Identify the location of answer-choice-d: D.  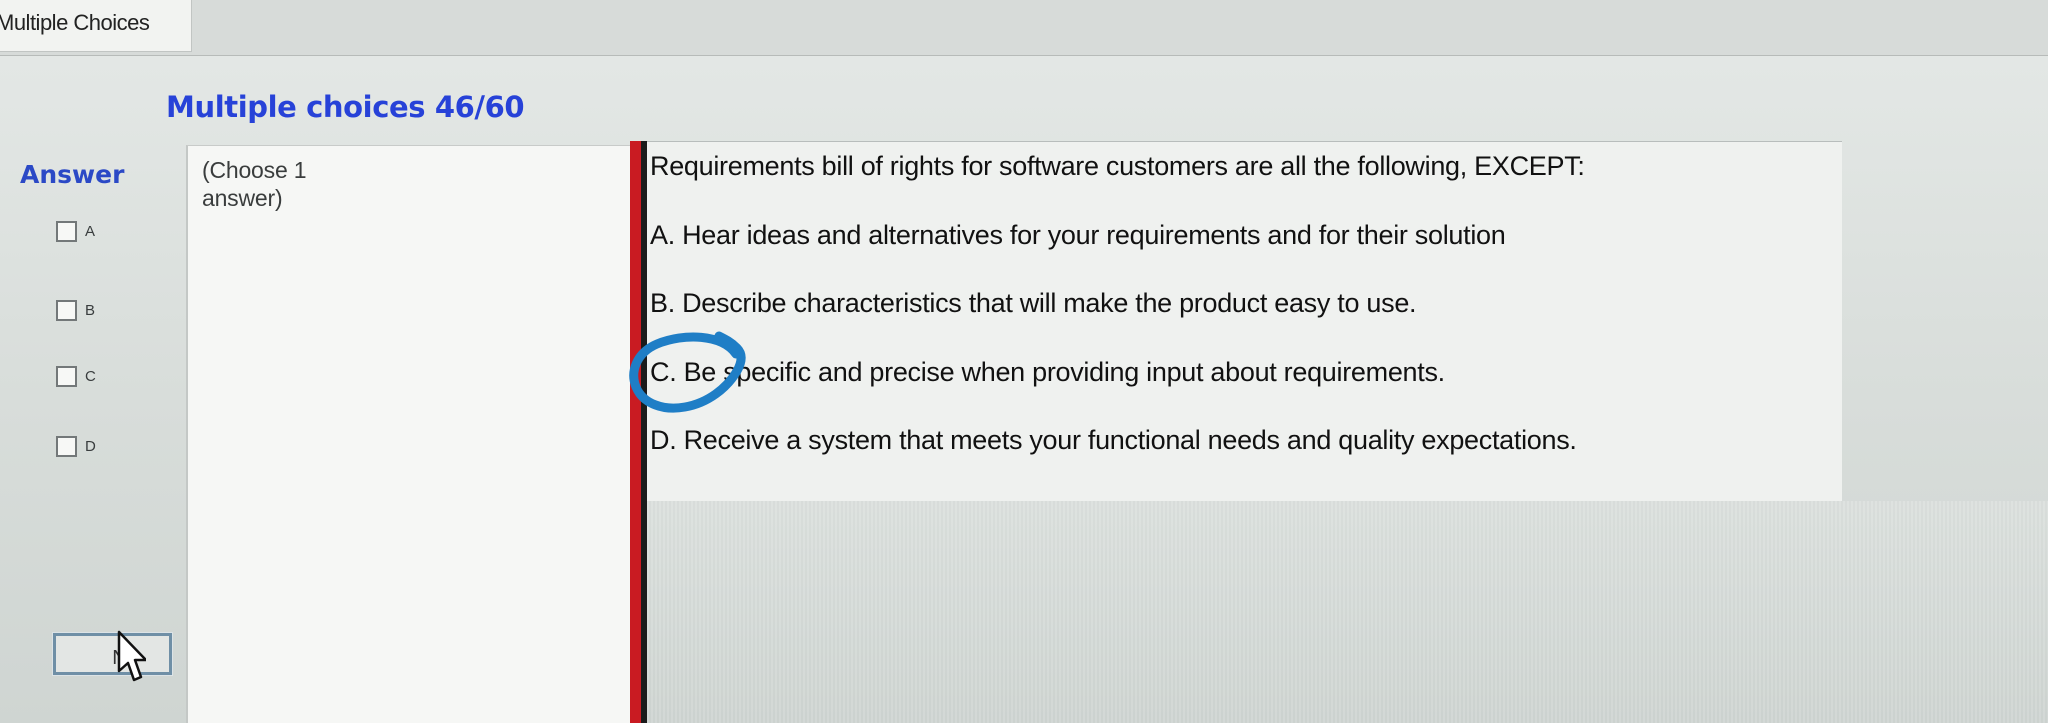
(76, 446).